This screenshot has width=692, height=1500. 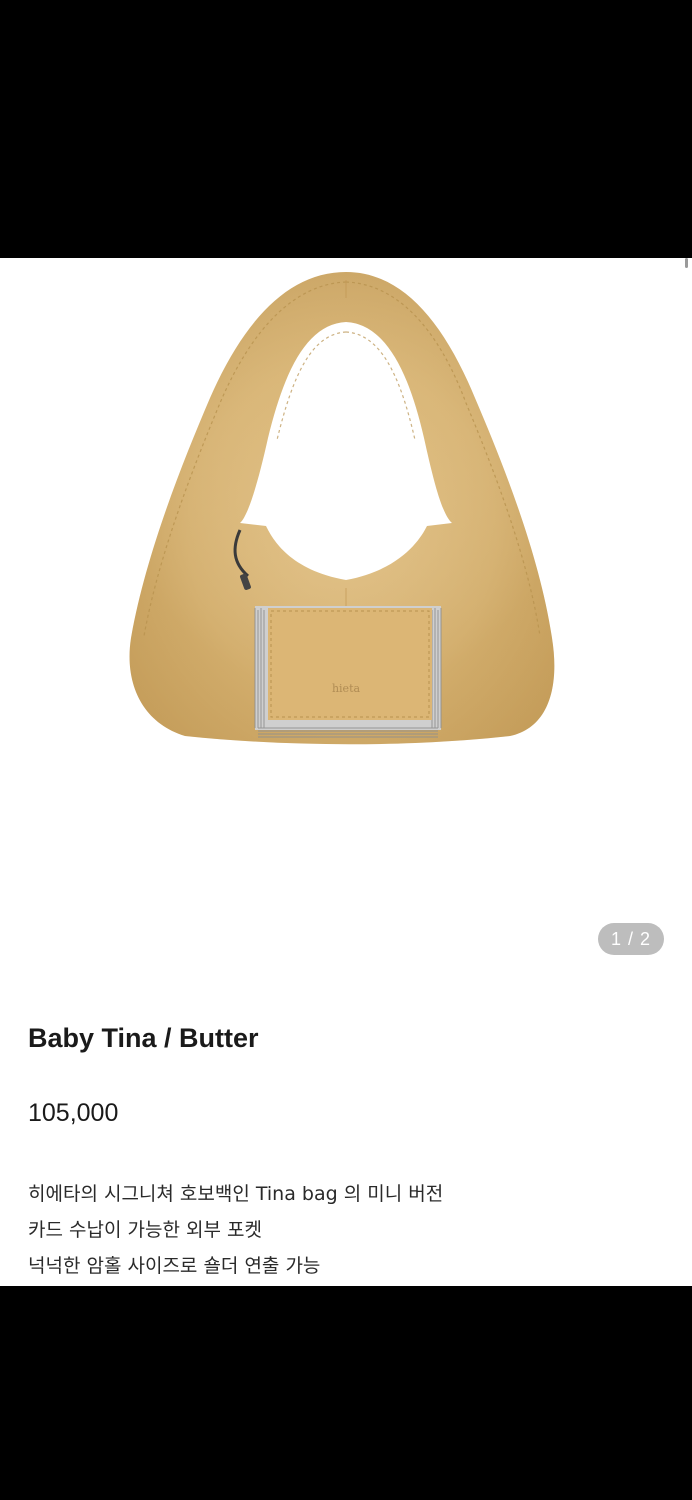 I want to click on bottom-black-bar, so click(x=346, y=1393).